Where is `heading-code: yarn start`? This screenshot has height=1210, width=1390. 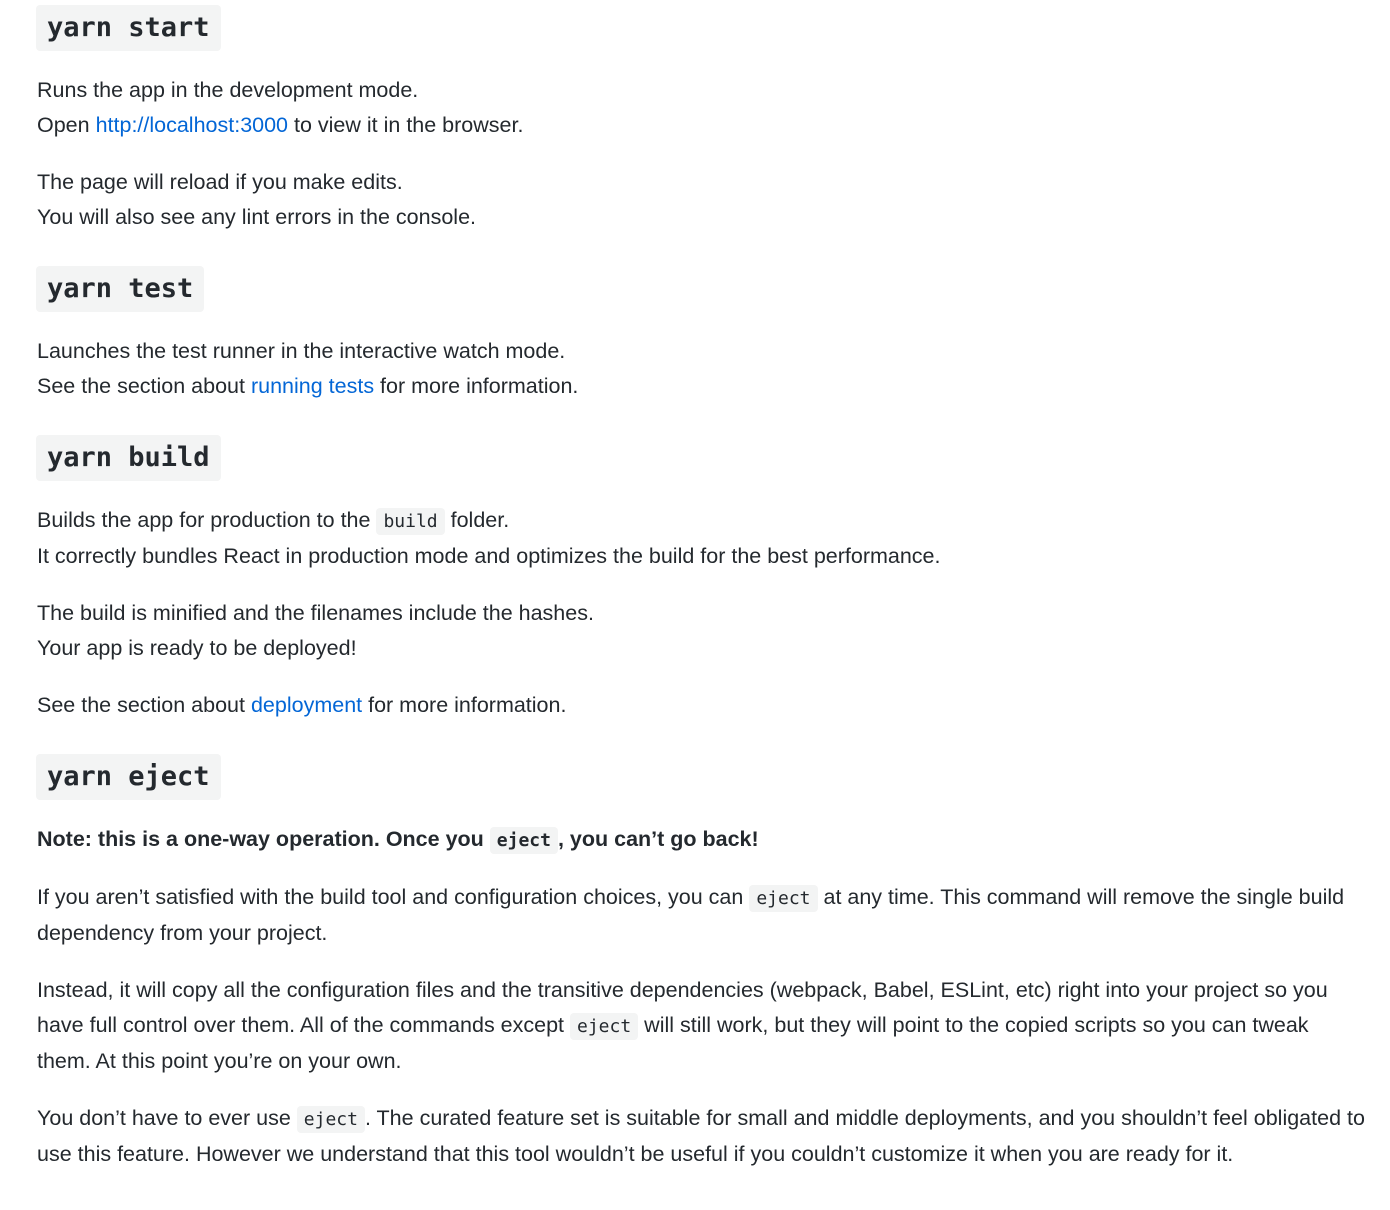
heading-code: yarn start is located at coordinates (128, 28).